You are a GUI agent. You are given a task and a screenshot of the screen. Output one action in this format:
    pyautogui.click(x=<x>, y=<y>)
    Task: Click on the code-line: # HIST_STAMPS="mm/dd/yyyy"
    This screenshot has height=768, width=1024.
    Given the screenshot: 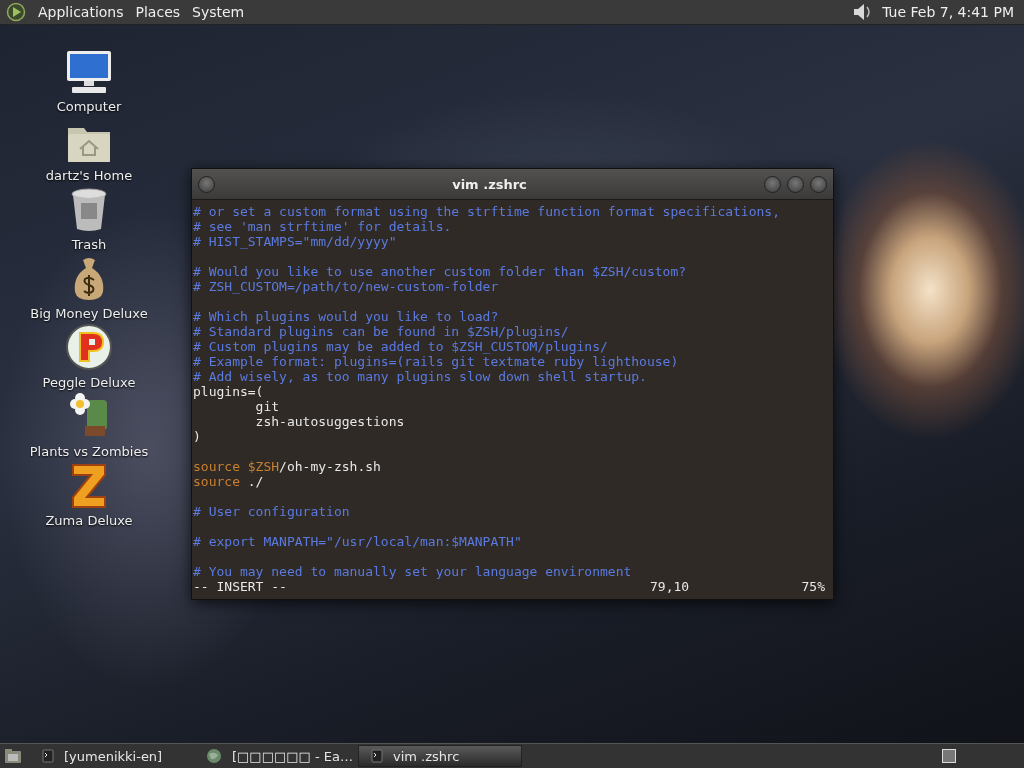 What is the action you would take?
    pyautogui.click(x=295, y=241)
    